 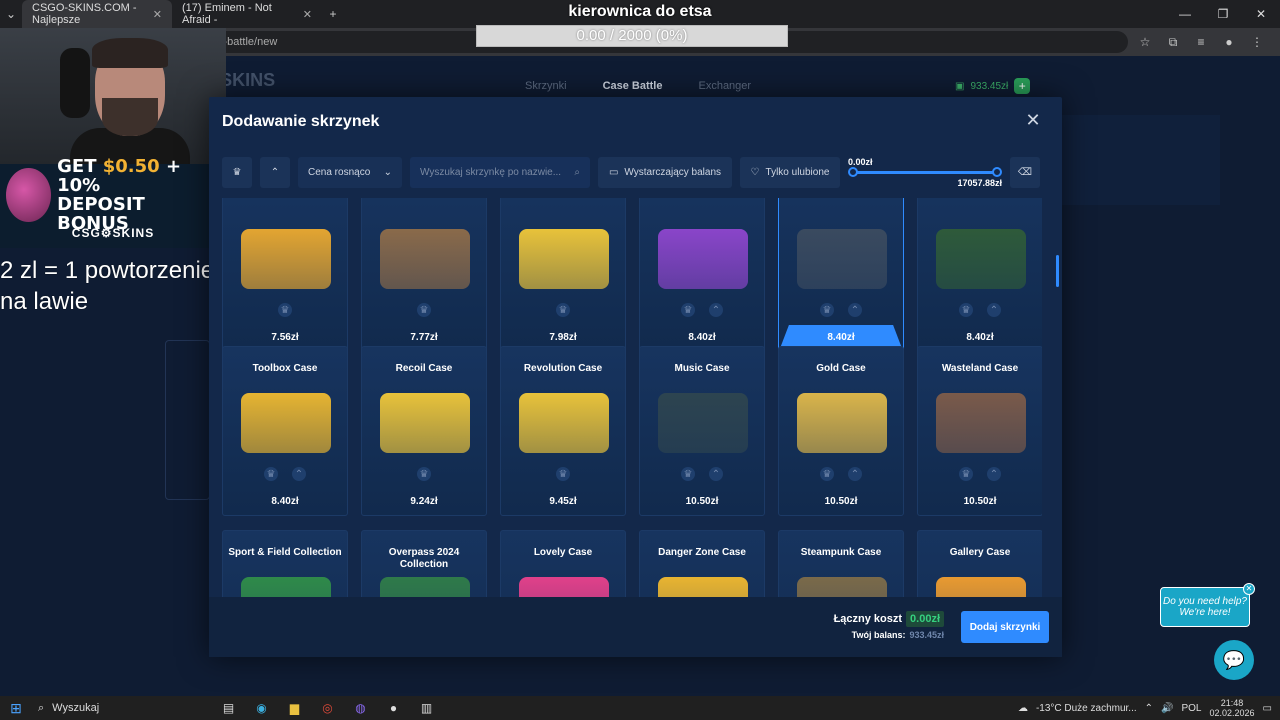 What do you see at coordinates (1025, 172) in the screenshot?
I see `clear-filters-button: ⌫` at bounding box center [1025, 172].